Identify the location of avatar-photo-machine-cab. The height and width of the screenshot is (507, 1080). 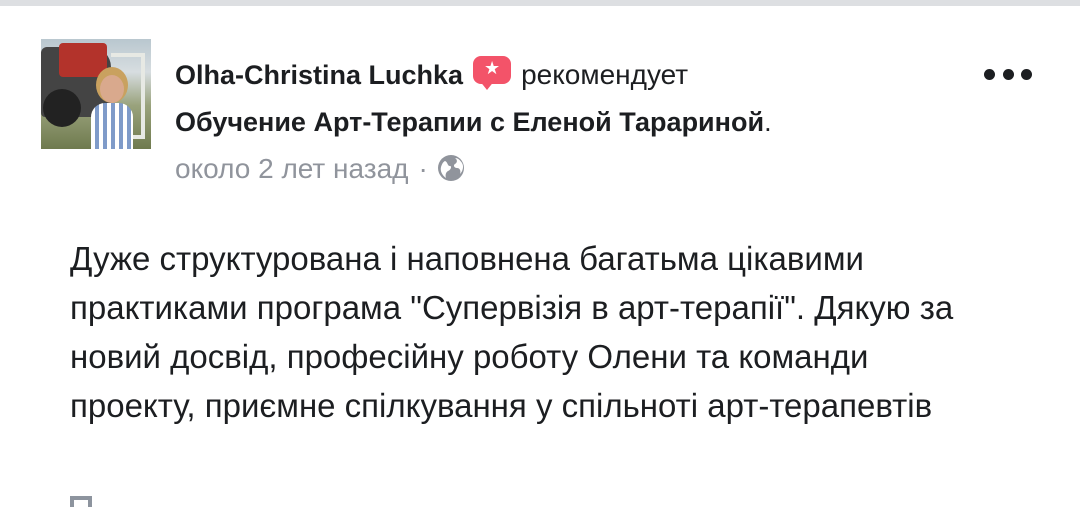
(83, 60).